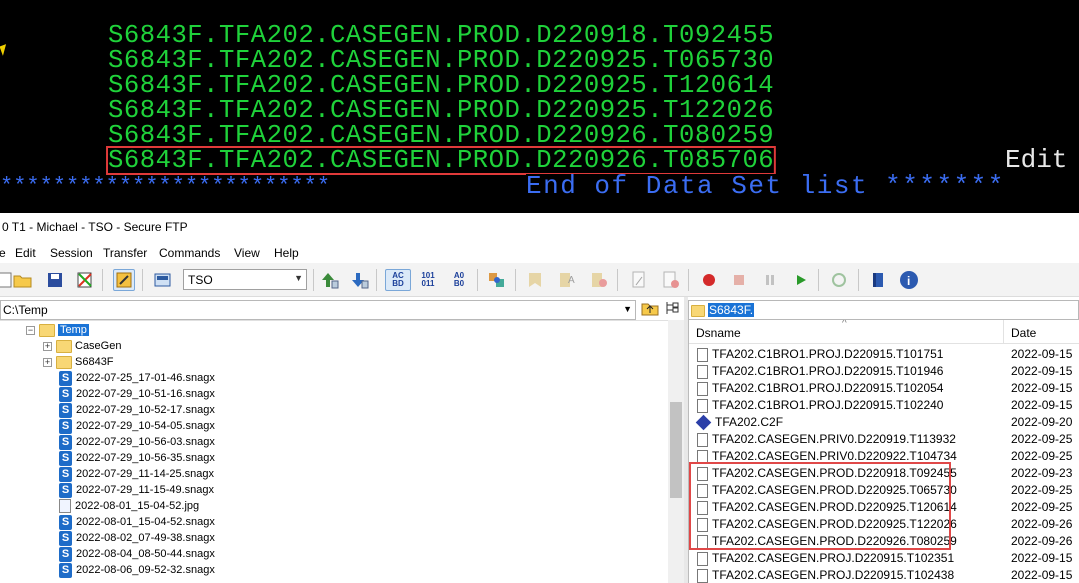 This screenshot has height=583, width=1079. Describe the element at coordinates (137, 570) in the screenshot. I see `tree-item-file: S 2022-08-06_09-52-32.snagx` at that location.